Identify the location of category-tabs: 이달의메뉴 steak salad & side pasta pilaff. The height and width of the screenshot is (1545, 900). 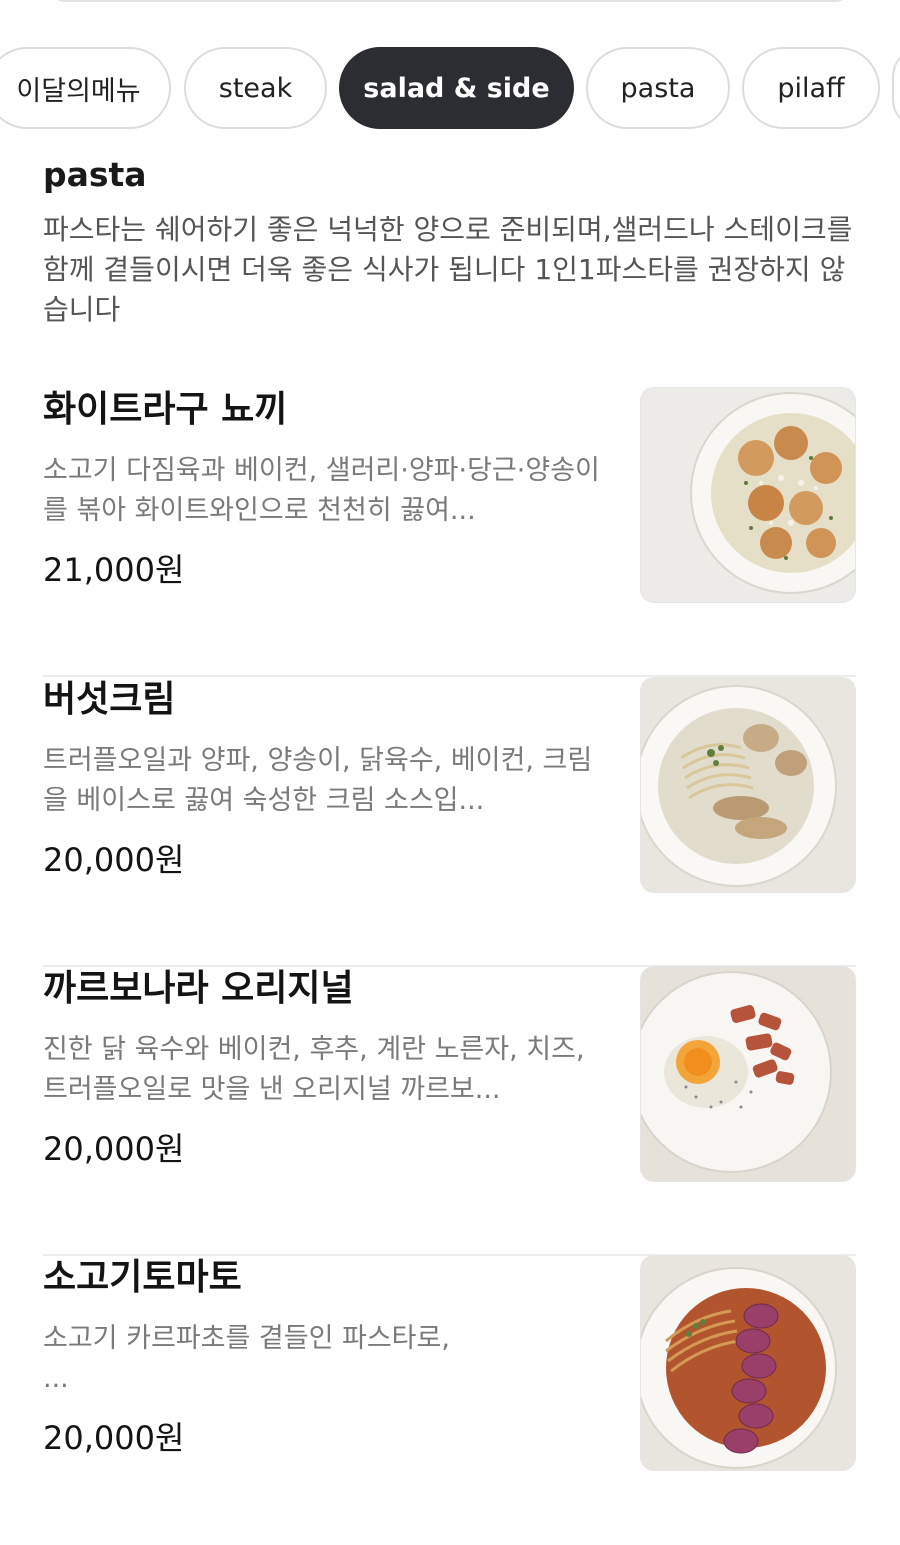
(450, 89).